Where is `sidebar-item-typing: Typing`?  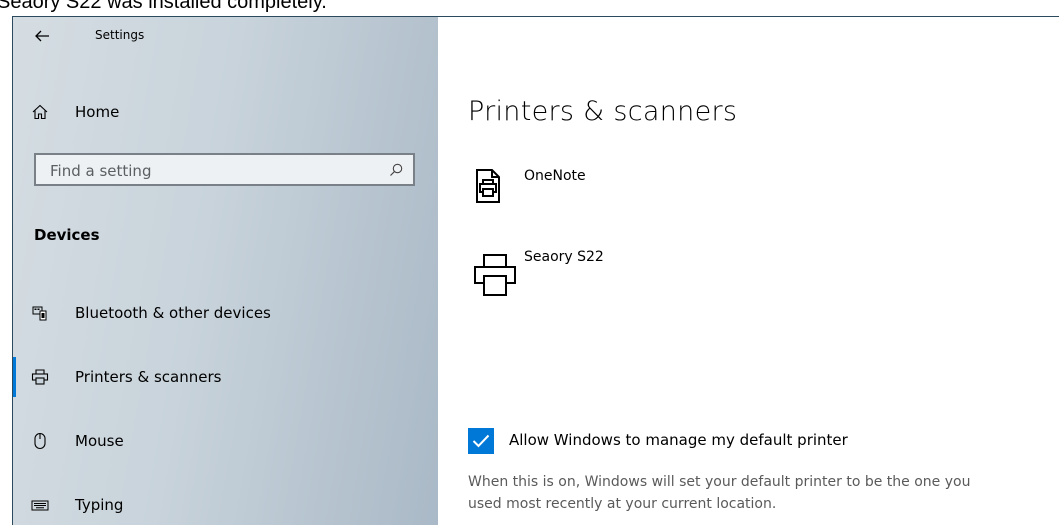 sidebar-item-typing: Typing is located at coordinates (225, 505).